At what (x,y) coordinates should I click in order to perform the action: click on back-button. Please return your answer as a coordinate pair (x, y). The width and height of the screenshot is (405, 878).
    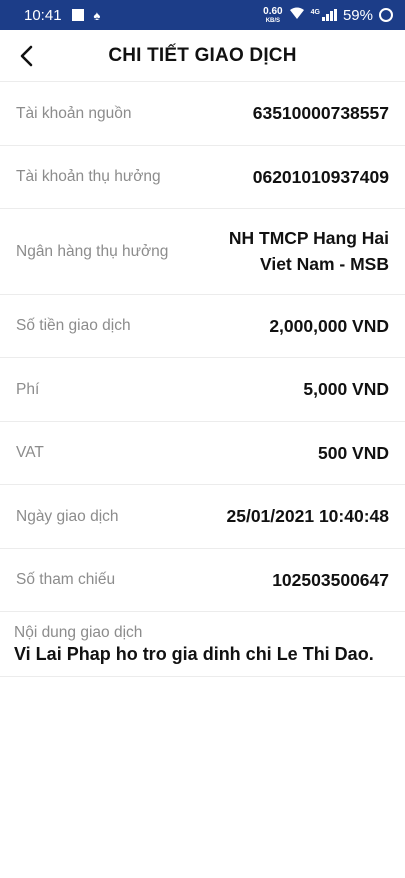
    Looking at the image, I should click on (26, 56).